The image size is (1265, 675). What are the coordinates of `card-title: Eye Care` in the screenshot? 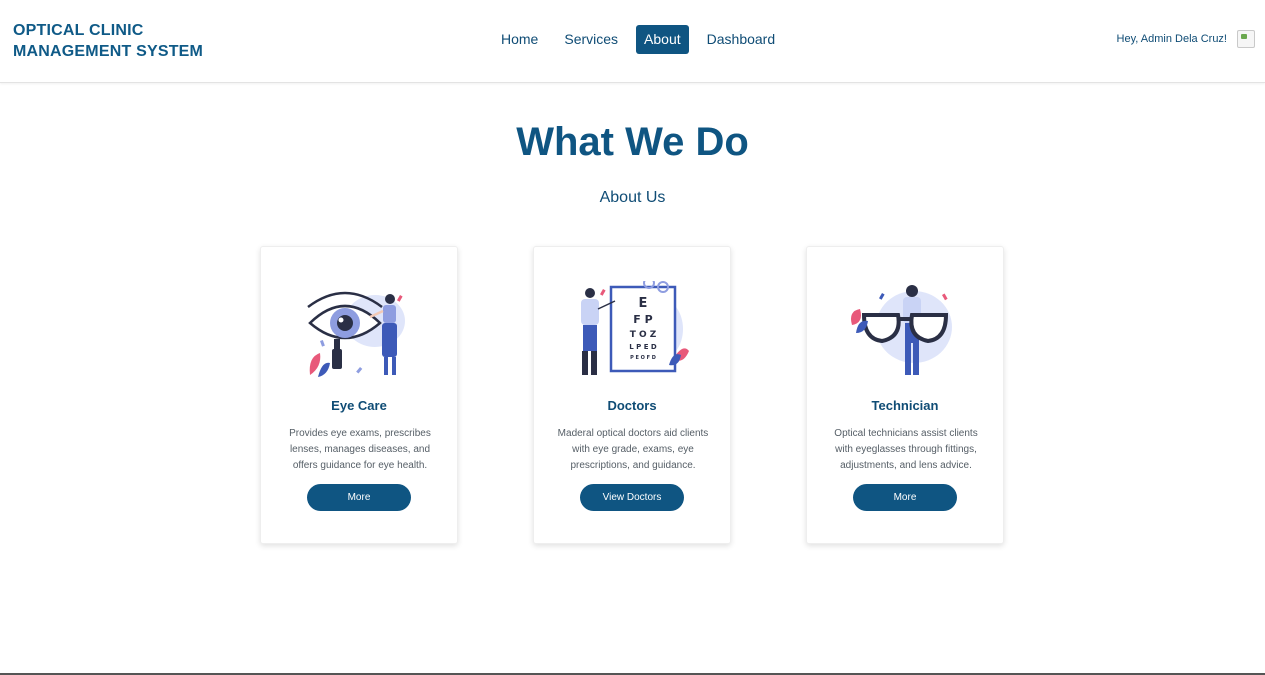 It's located at (359, 405).